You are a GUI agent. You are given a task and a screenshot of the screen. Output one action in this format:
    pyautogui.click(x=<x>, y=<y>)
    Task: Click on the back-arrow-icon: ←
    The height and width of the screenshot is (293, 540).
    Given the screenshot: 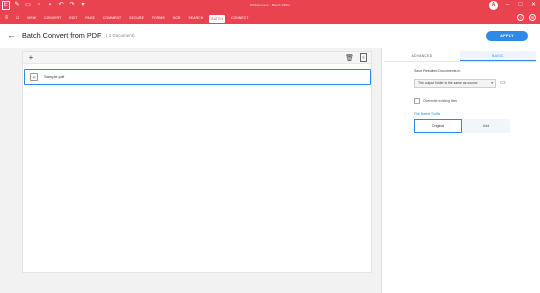 What is the action you would take?
    pyautogui.click(x=11, y=35)
    